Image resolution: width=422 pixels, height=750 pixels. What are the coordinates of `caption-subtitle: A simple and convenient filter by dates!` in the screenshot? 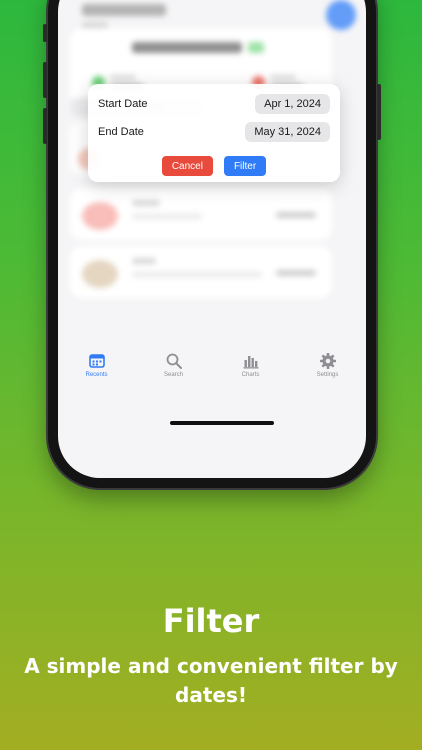 It's located at (211, 680).